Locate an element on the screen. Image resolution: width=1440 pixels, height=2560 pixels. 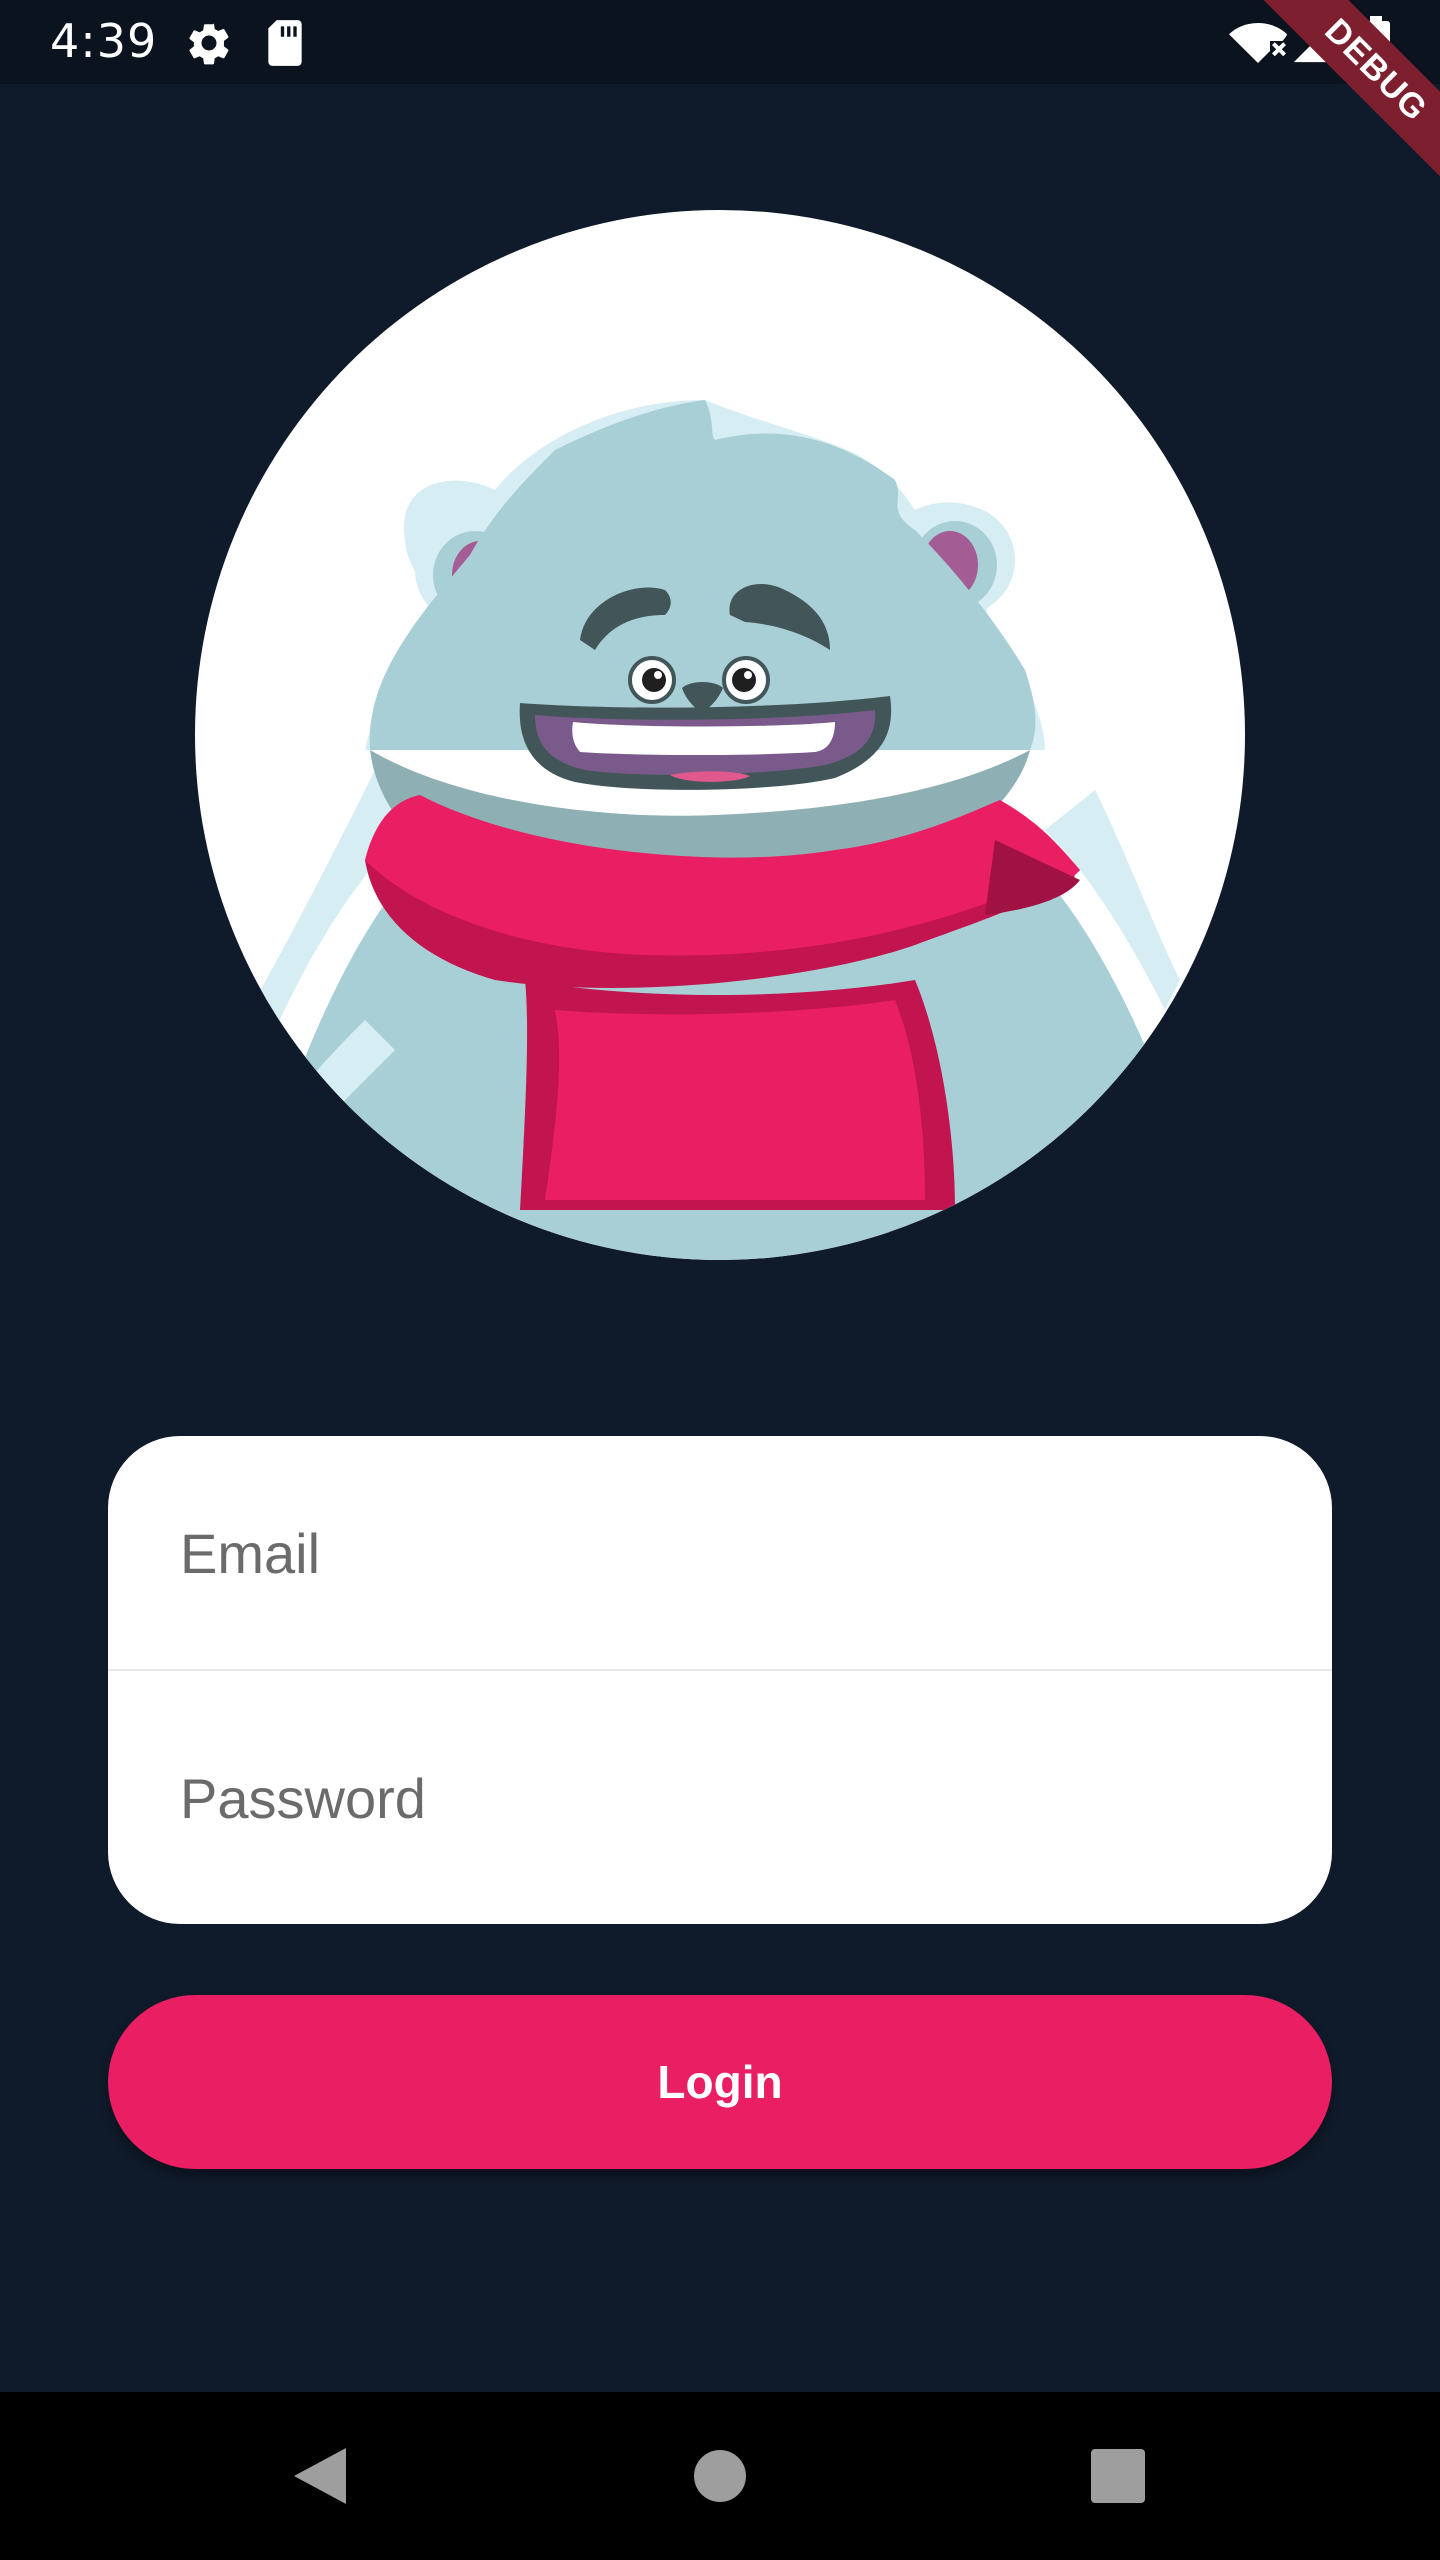
email-field-wrapper is located at coordinates (720, 1553).